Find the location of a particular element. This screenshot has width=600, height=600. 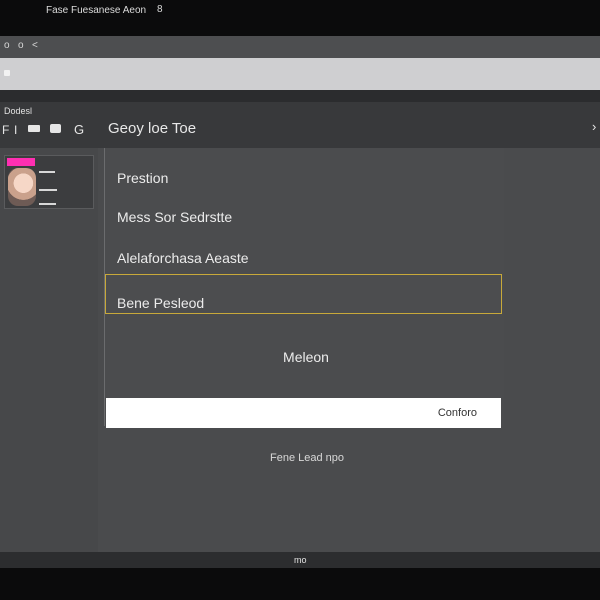

card-tag-badge is located at coordinates (21, 162).